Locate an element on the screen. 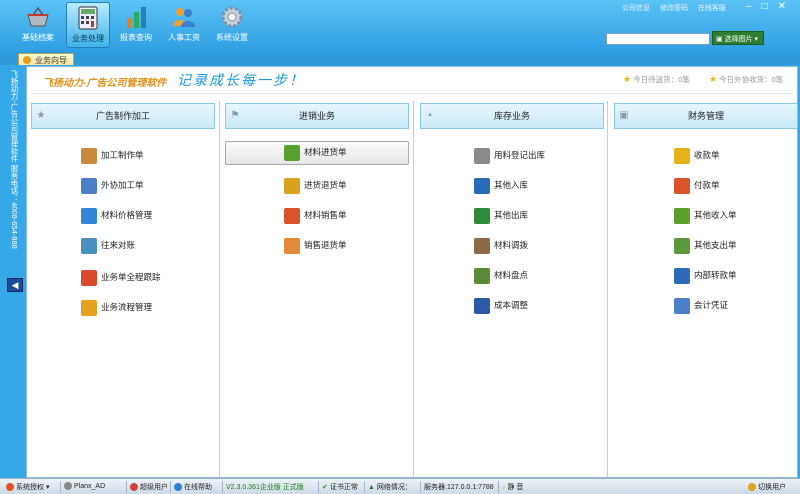 The width and height of the screenshot is (800, 494). online-help-link: 在线帮助 is located at coordinates (193, 487).